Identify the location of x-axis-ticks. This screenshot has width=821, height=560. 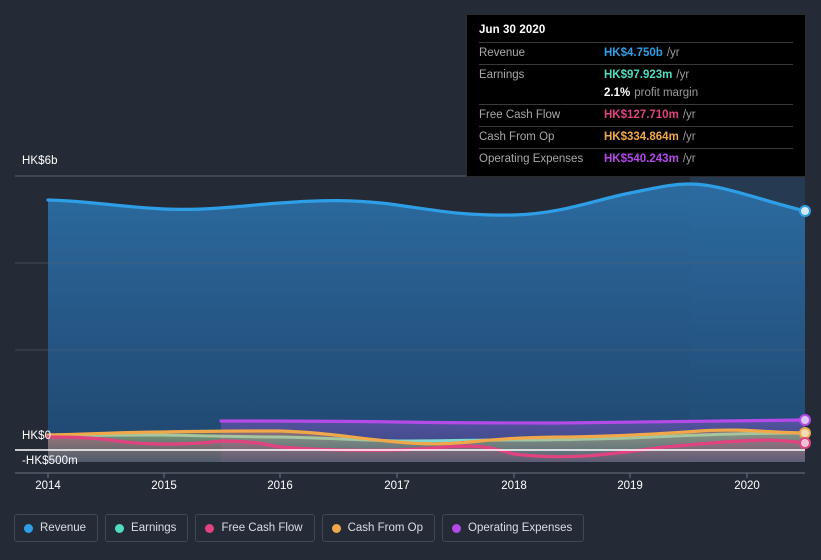
(397, 475).